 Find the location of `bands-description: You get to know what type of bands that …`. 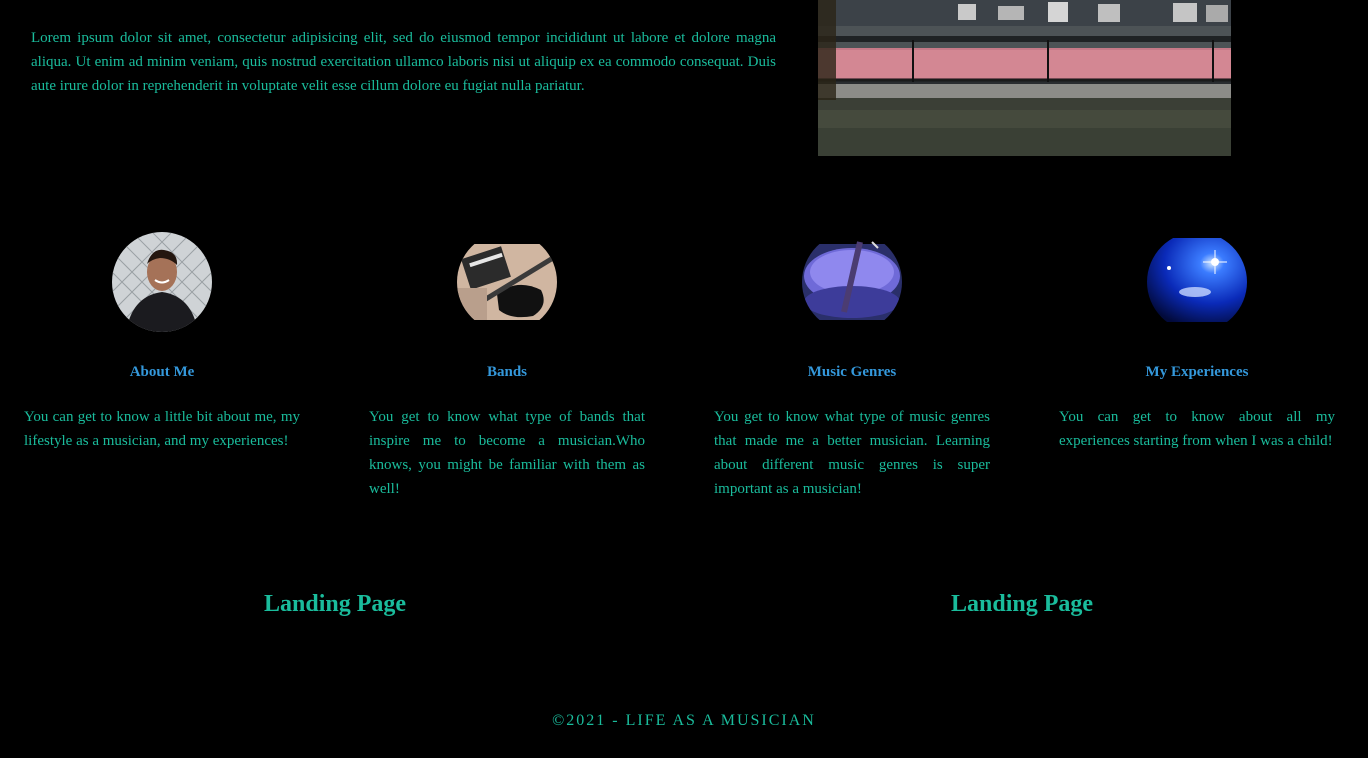

bands-description: You get to know what type of bands that … is located at coordinates (507, 453).